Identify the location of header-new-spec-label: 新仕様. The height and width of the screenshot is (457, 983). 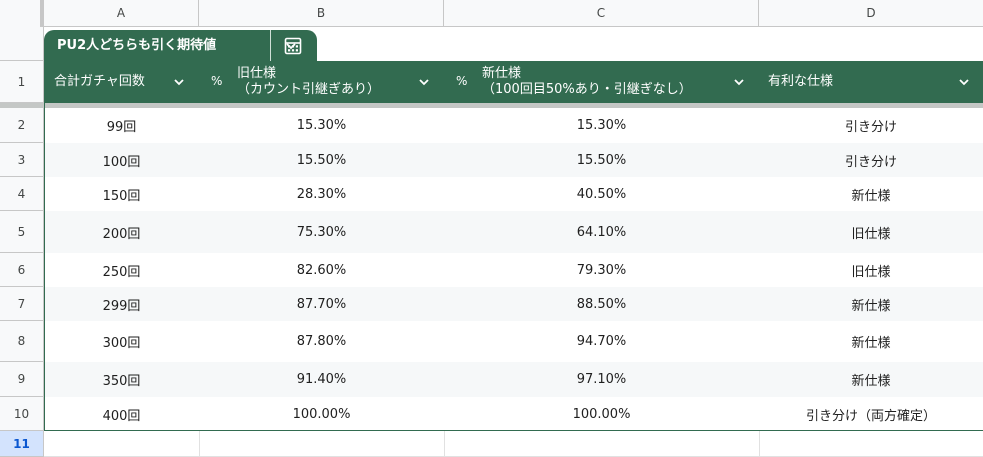
(502, 73).